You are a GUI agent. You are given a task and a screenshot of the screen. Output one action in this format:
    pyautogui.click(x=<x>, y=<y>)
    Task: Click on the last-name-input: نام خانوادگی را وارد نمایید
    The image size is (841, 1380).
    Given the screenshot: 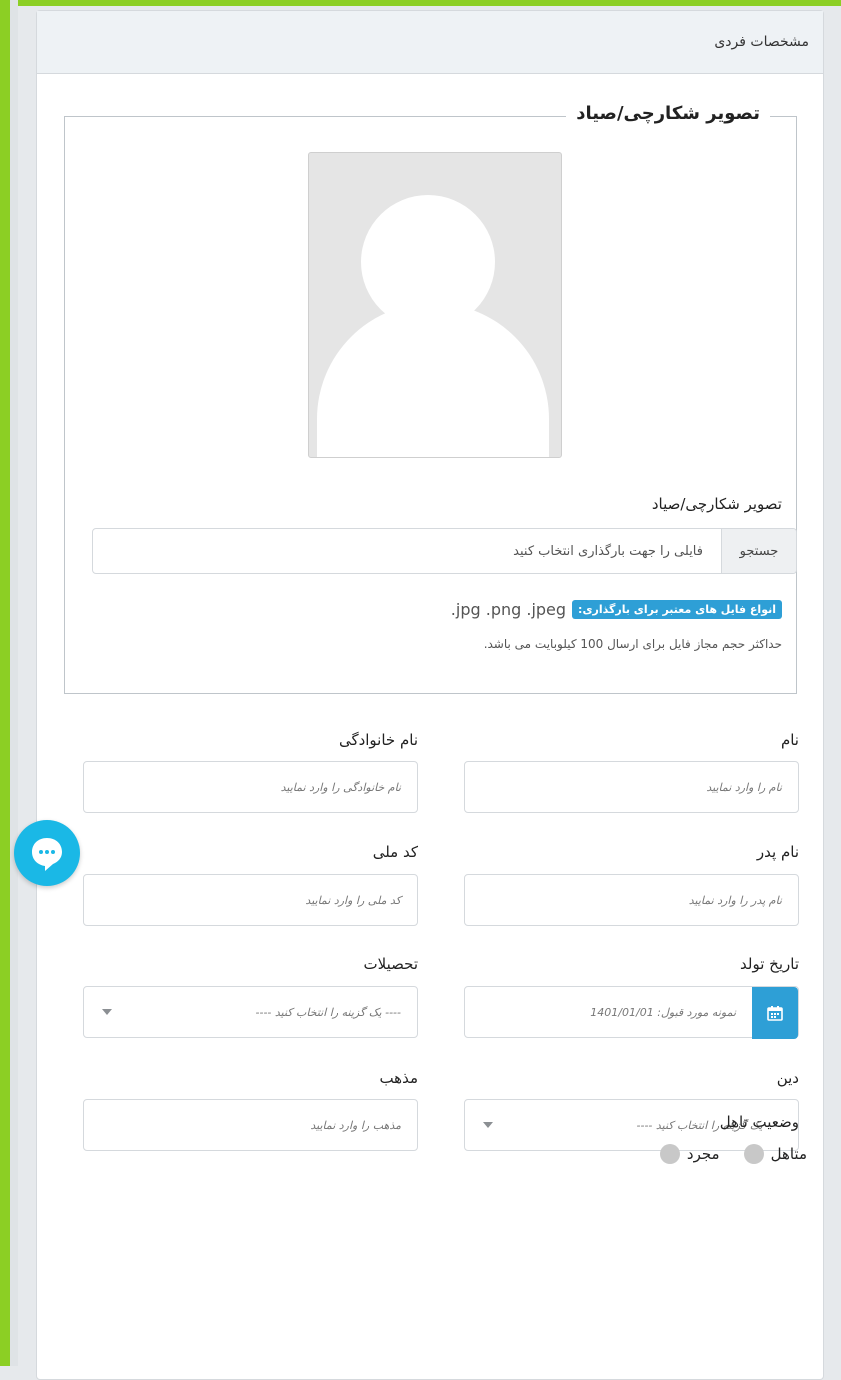 What is the action you would take?
    pyautogui.click(x=250, y=787)
    